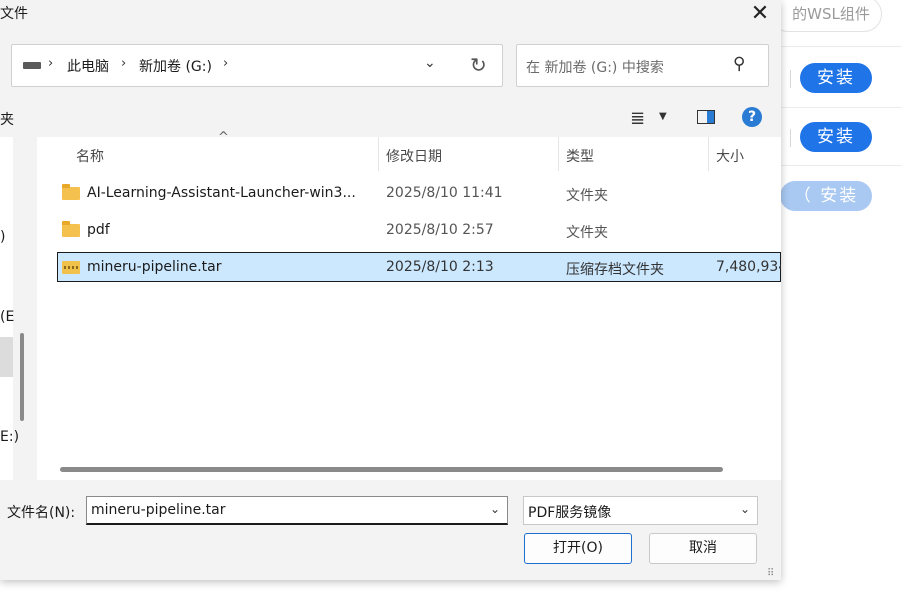  What do you see at coordinates (578, 548) in the screenshot?
I see `open-button: 打开(O)` at bounding box center [578, 548].